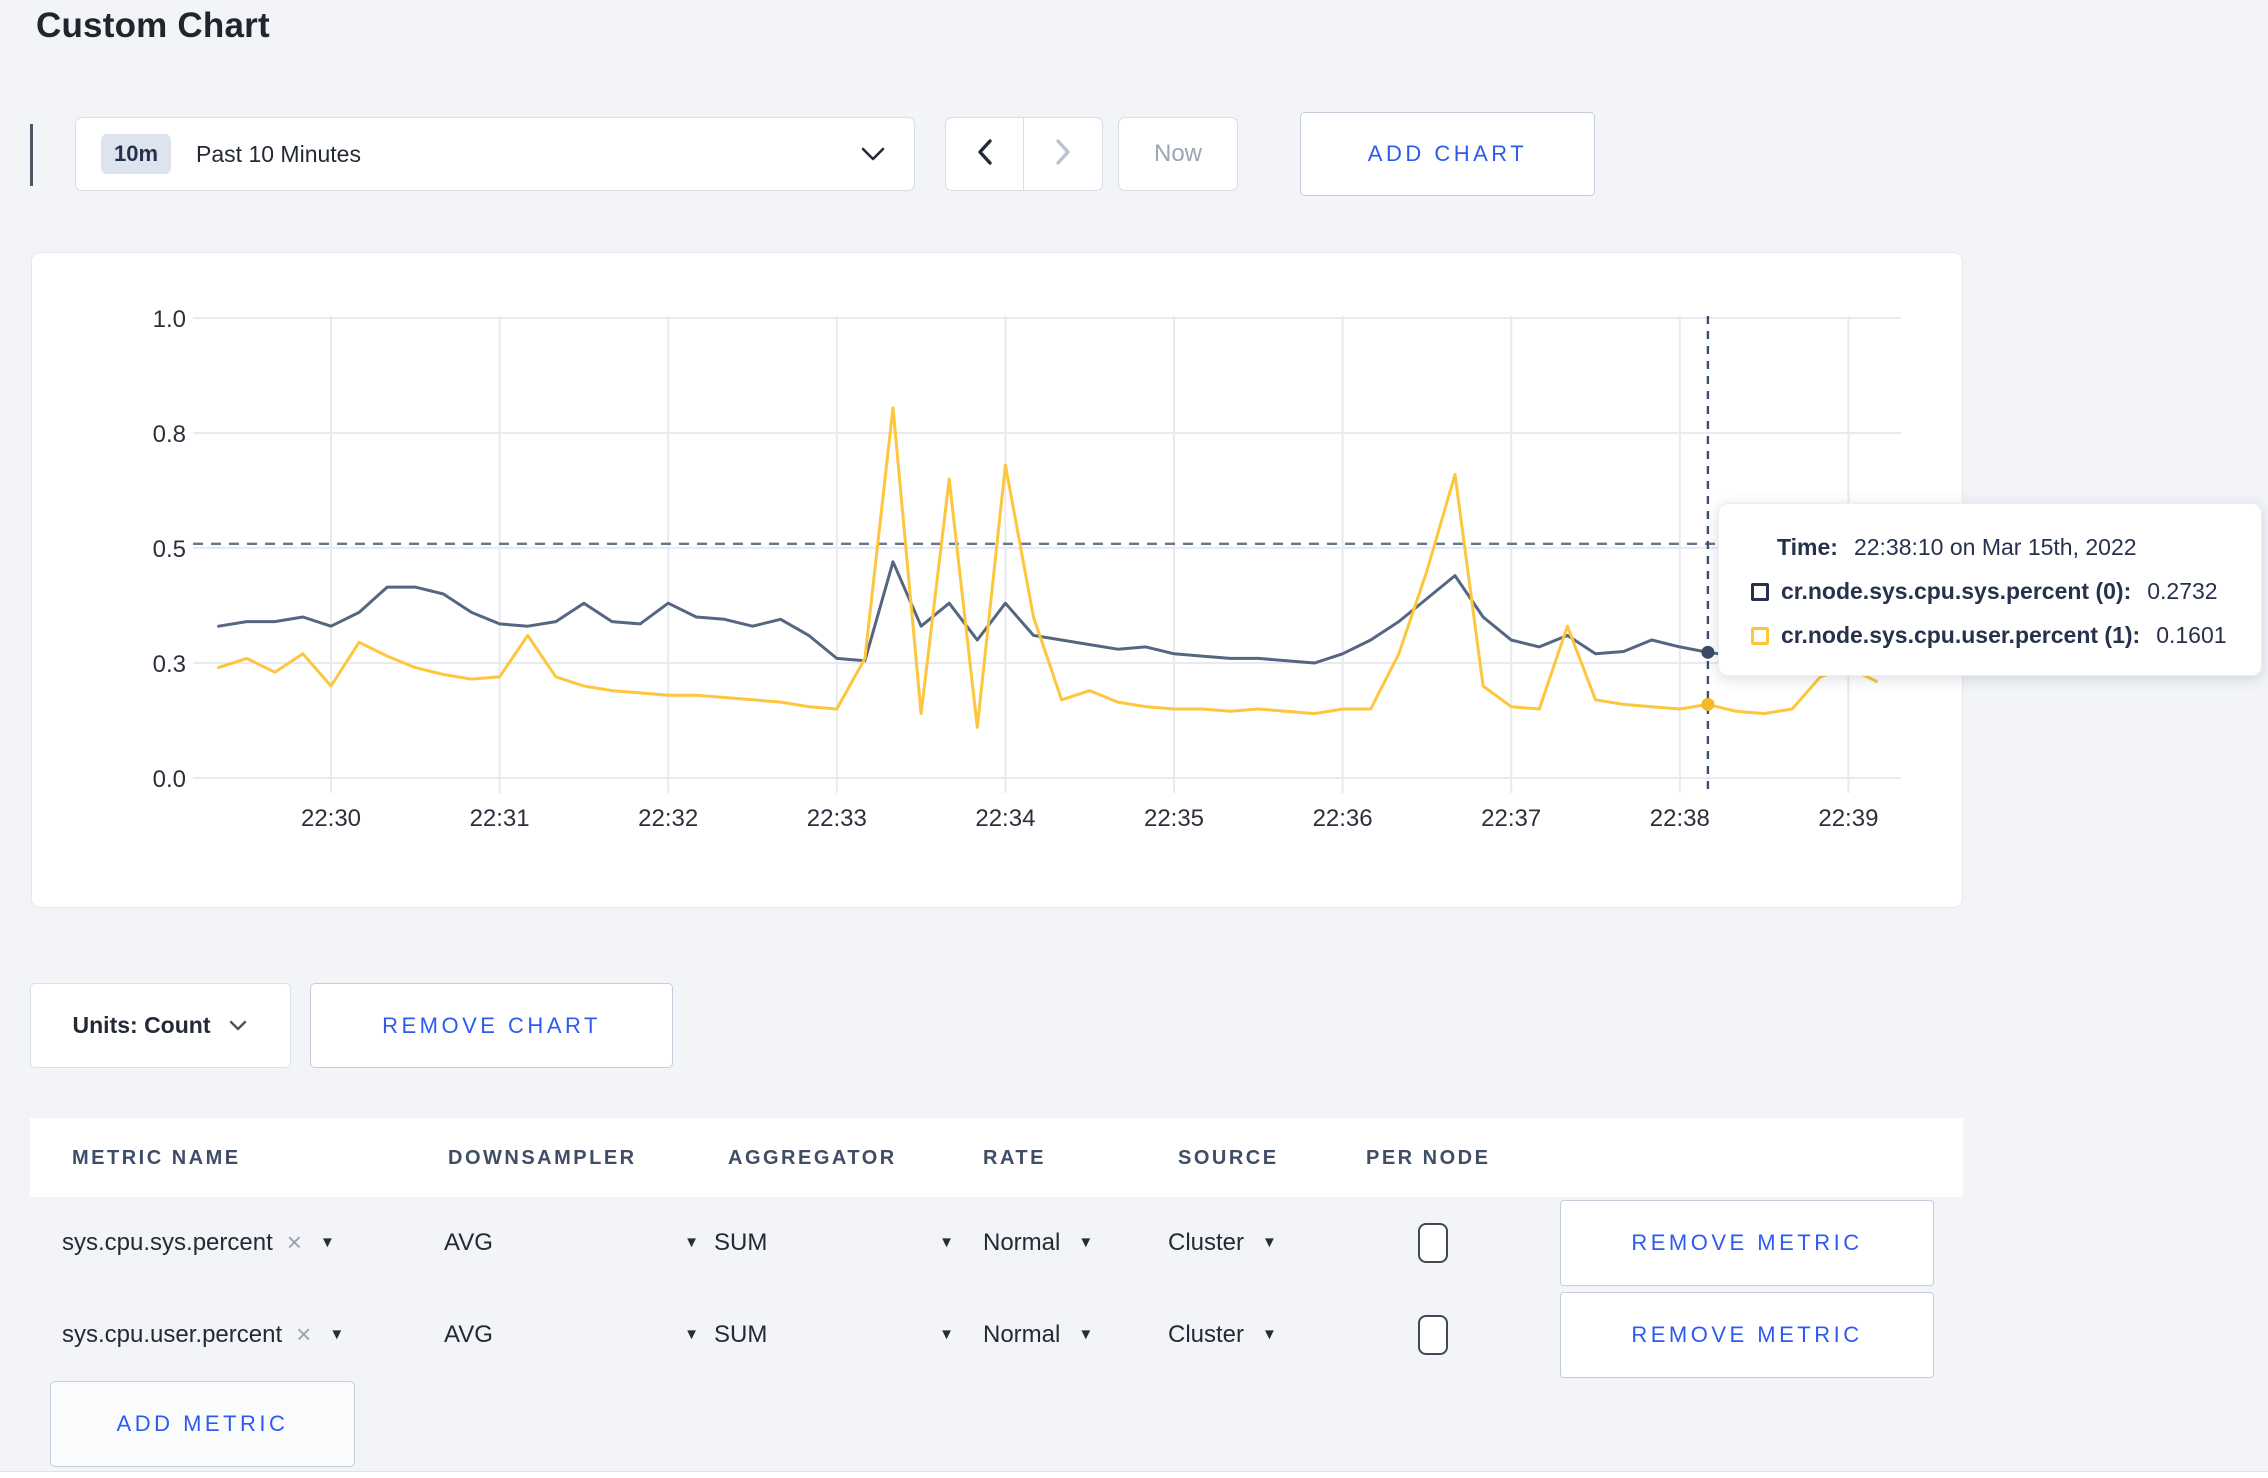  Describe the element at coordinates (153, 25) in the screenshot. I see `page-title: Custom Chart` at that location.